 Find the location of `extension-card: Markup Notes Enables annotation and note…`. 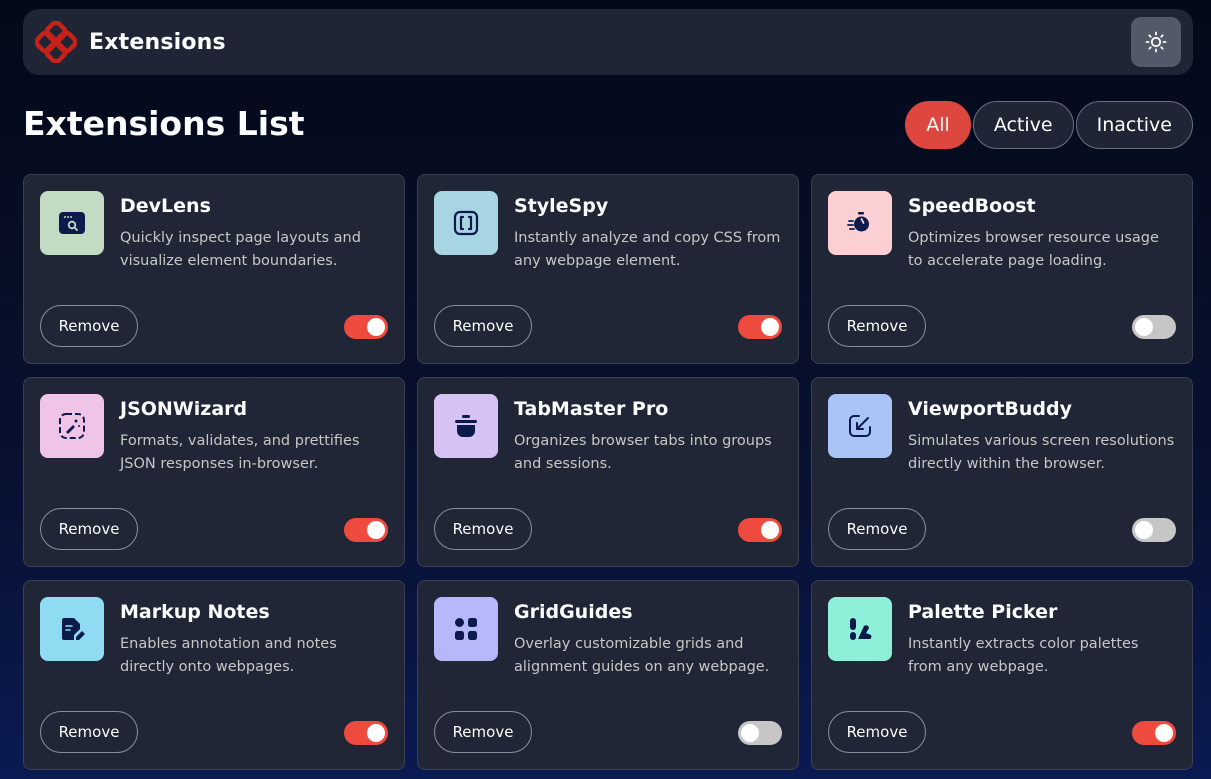

extension-card: Markup Notes Enables annotation and note… is located at coordinates (214, 675).